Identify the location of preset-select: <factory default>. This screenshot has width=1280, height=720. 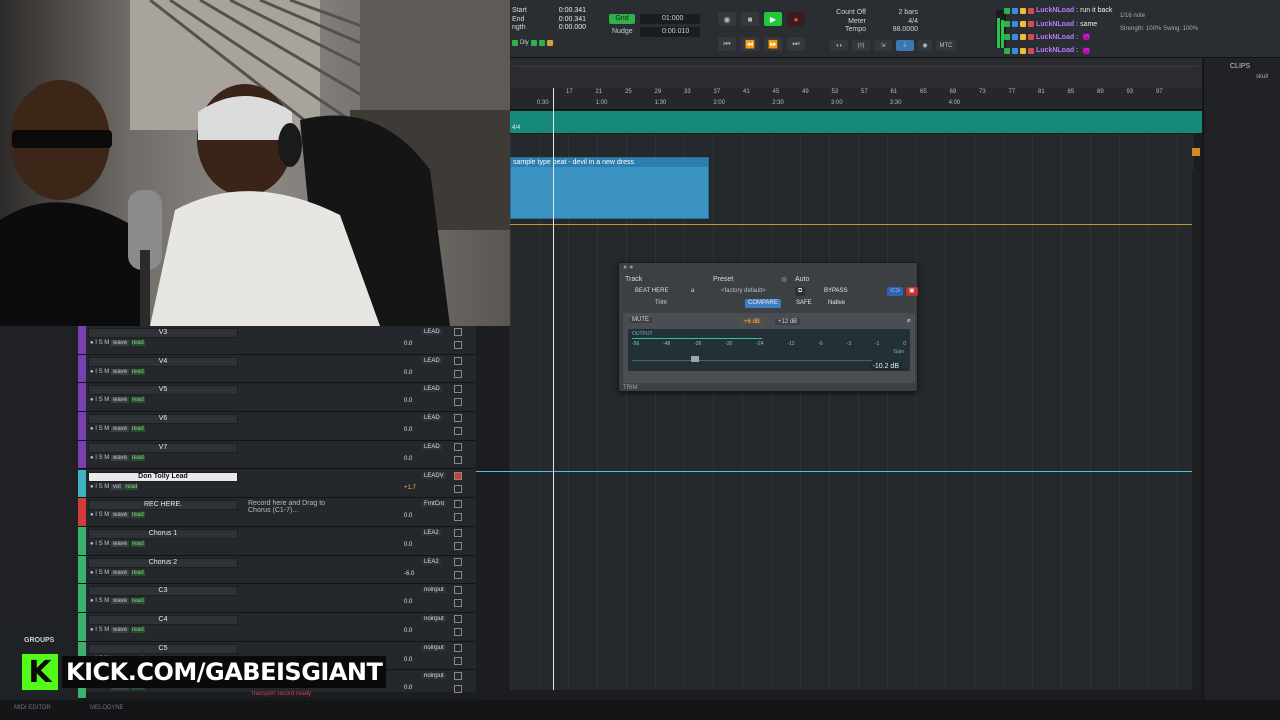
(743, 291).